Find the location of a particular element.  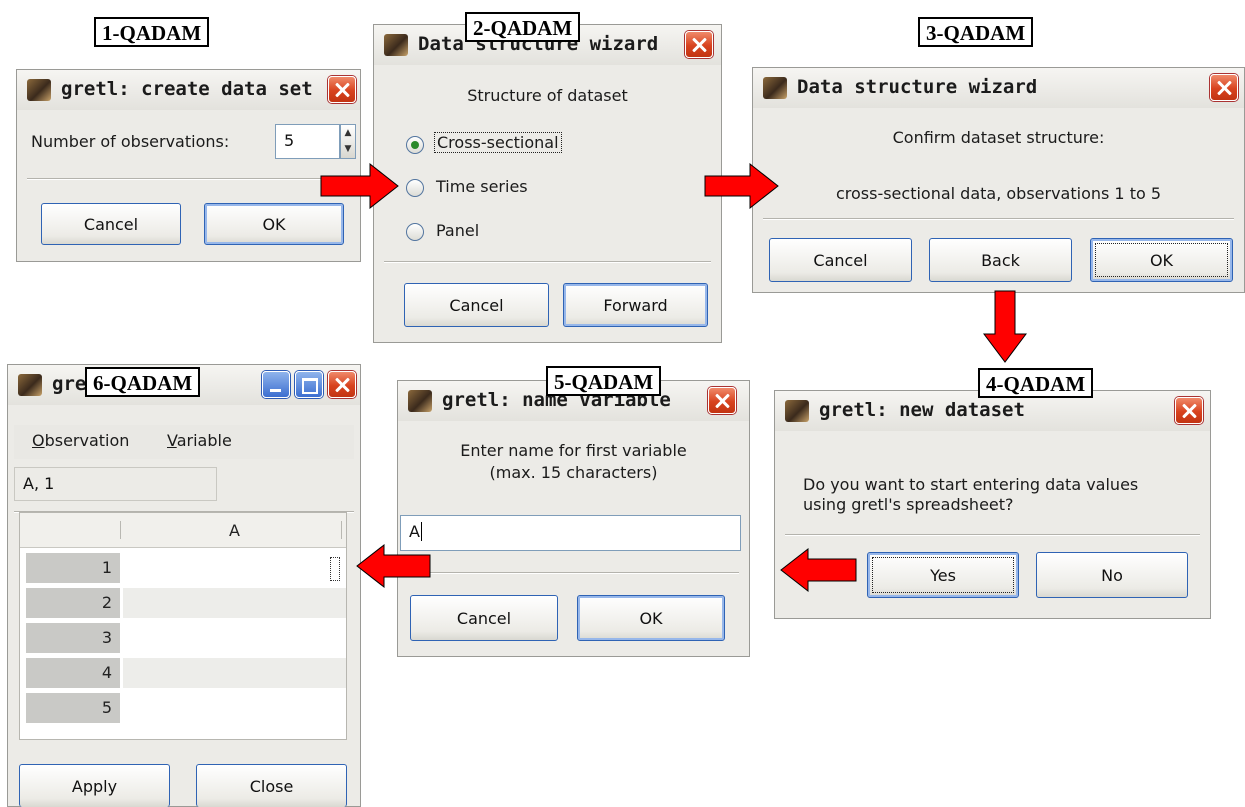

variable-name-input: A is located at coordinates (570, 533).